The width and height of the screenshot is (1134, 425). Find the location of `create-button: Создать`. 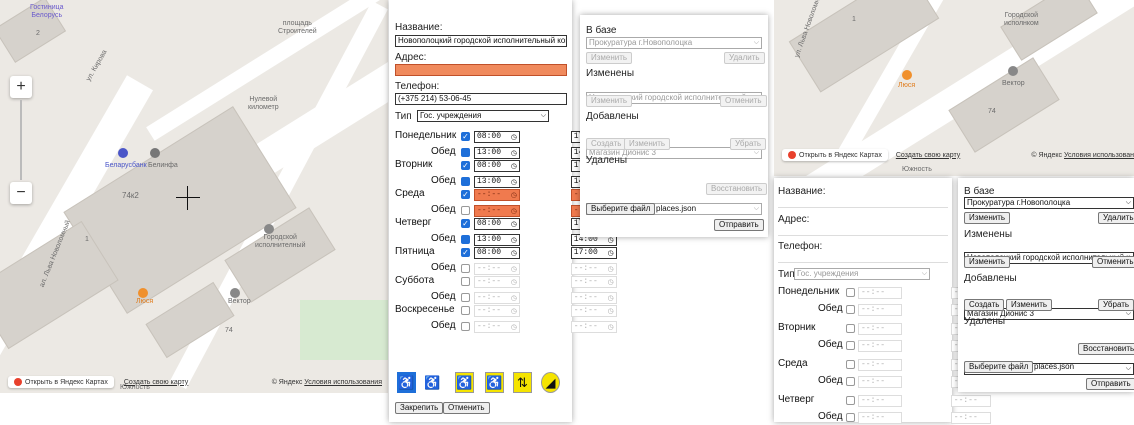

create-button: Создать is located at coordinates (606, 144).